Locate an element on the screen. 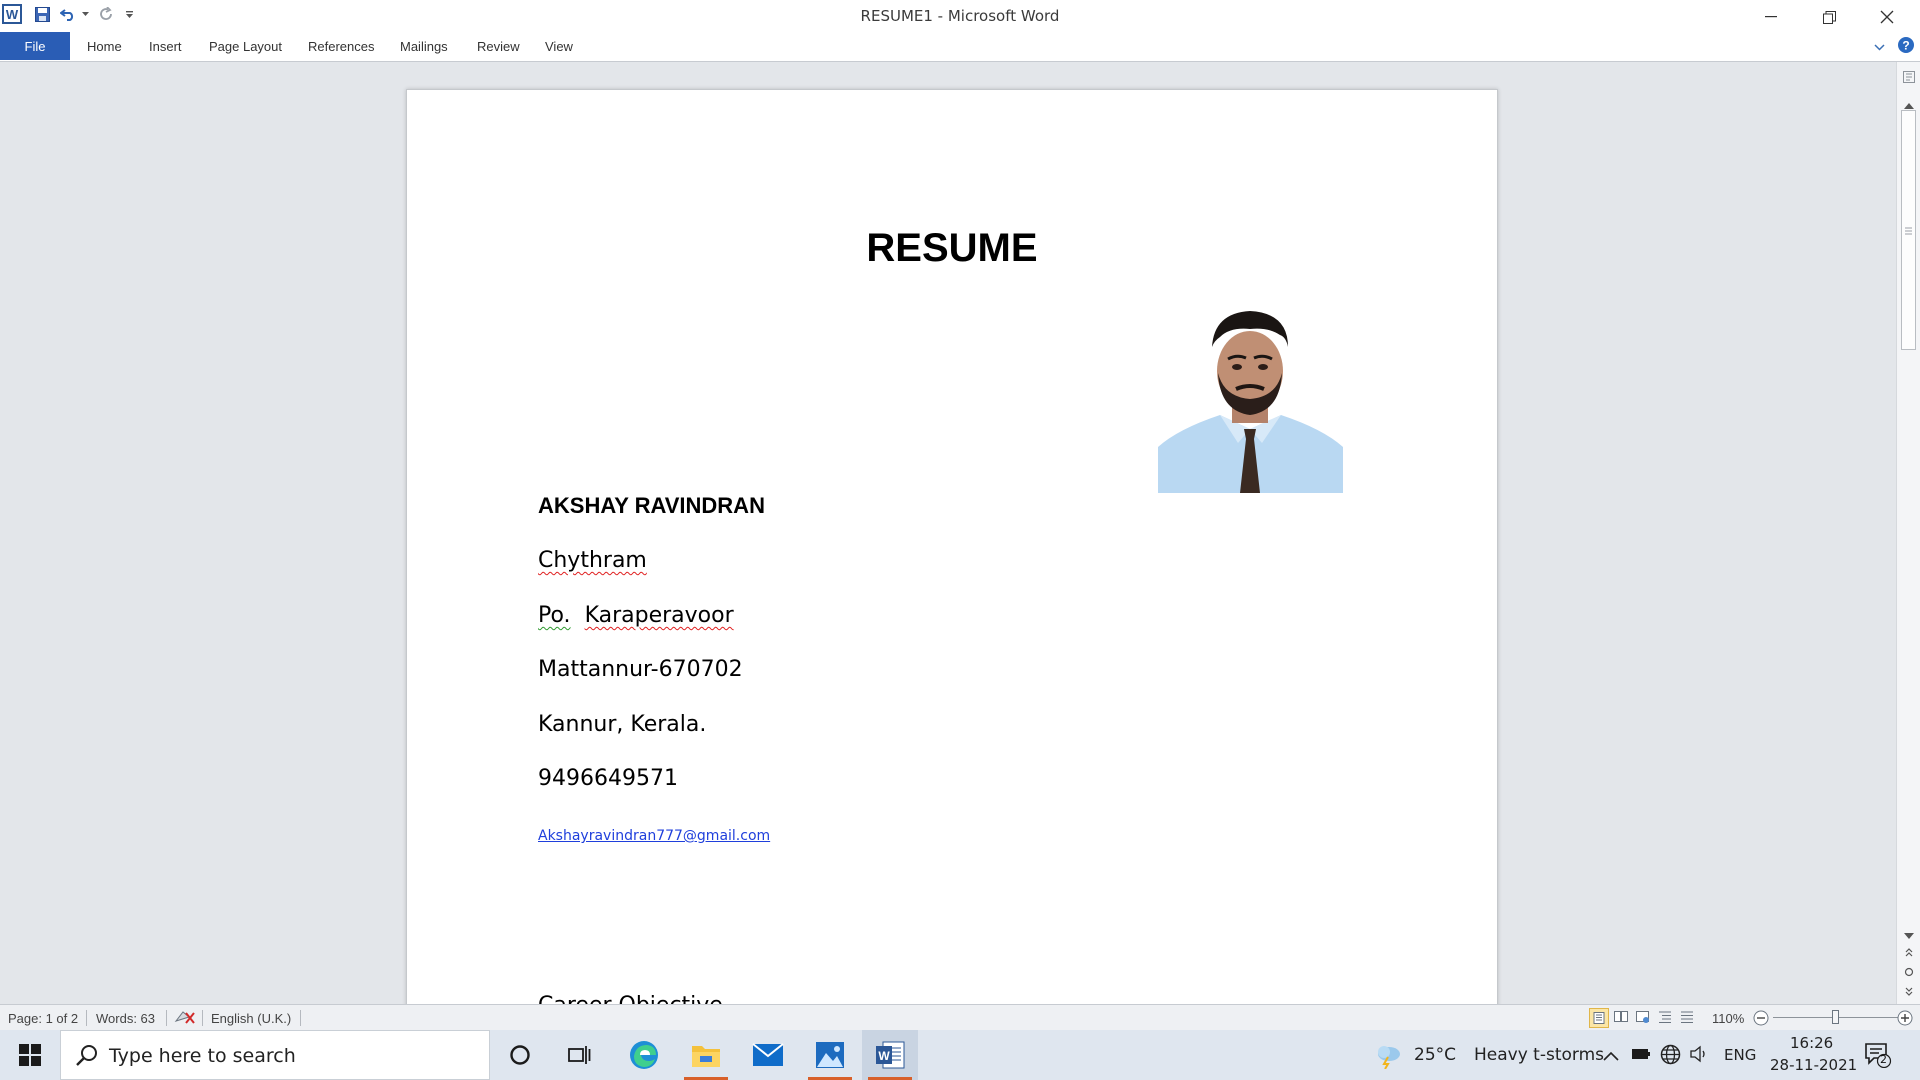 This screenshot has height=1080, width=1920. photos-icon is located at coordinates (830, 1055).